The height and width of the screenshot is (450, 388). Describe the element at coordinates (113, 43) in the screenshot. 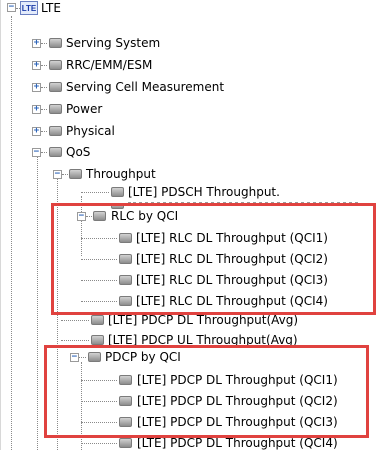

I see `tree-item-serving-system: Serving System` at that location.